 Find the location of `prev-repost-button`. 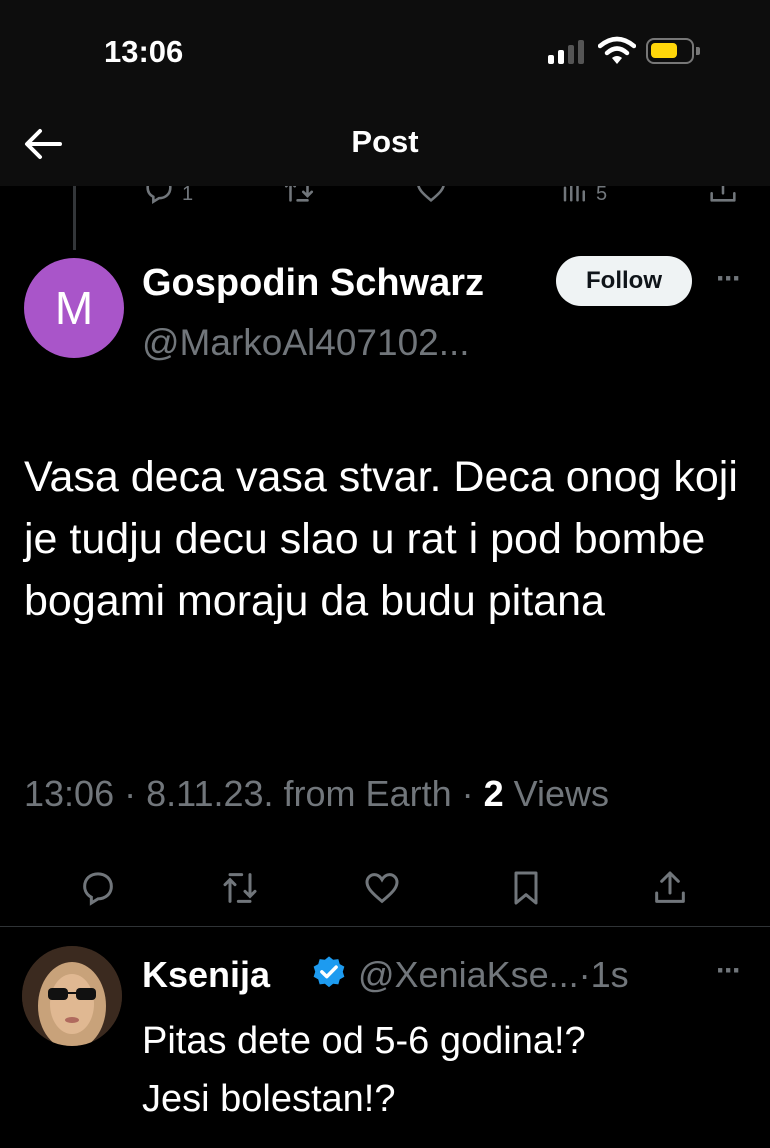

prev-repost-button is located at coordinates (299, 196).